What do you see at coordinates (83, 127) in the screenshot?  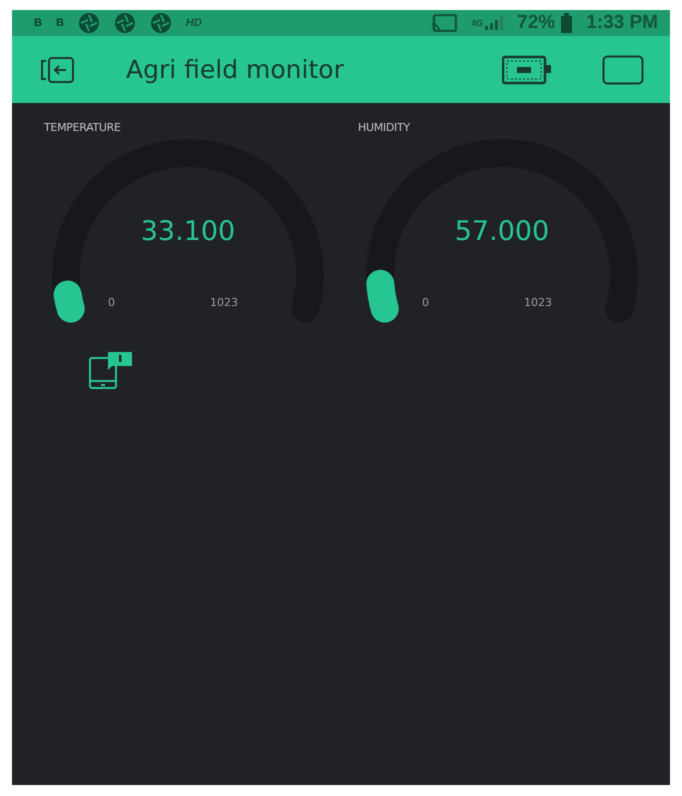 I see `gauge-label: TEMPERATURE` at bounding box center [83, 127].